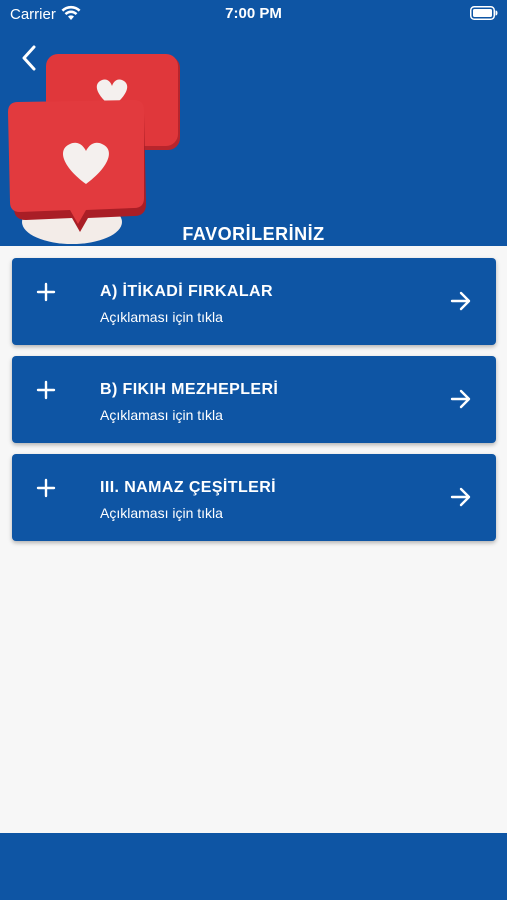  I want to click on favorite-item-title: A) İTİKADİ FIRKALAR, so click(186, 291).